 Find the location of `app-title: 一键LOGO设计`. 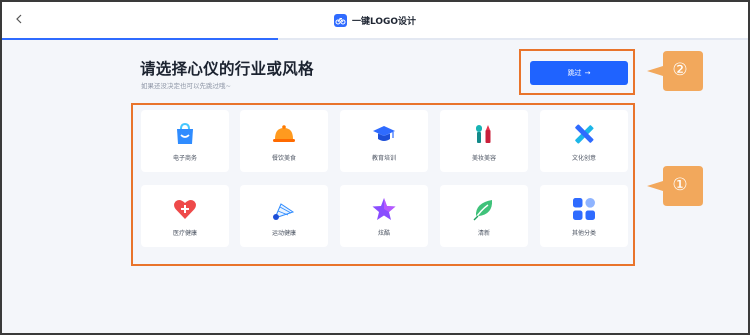

app-title: 一键LOGO设计 is located at coordinates (375, 20).